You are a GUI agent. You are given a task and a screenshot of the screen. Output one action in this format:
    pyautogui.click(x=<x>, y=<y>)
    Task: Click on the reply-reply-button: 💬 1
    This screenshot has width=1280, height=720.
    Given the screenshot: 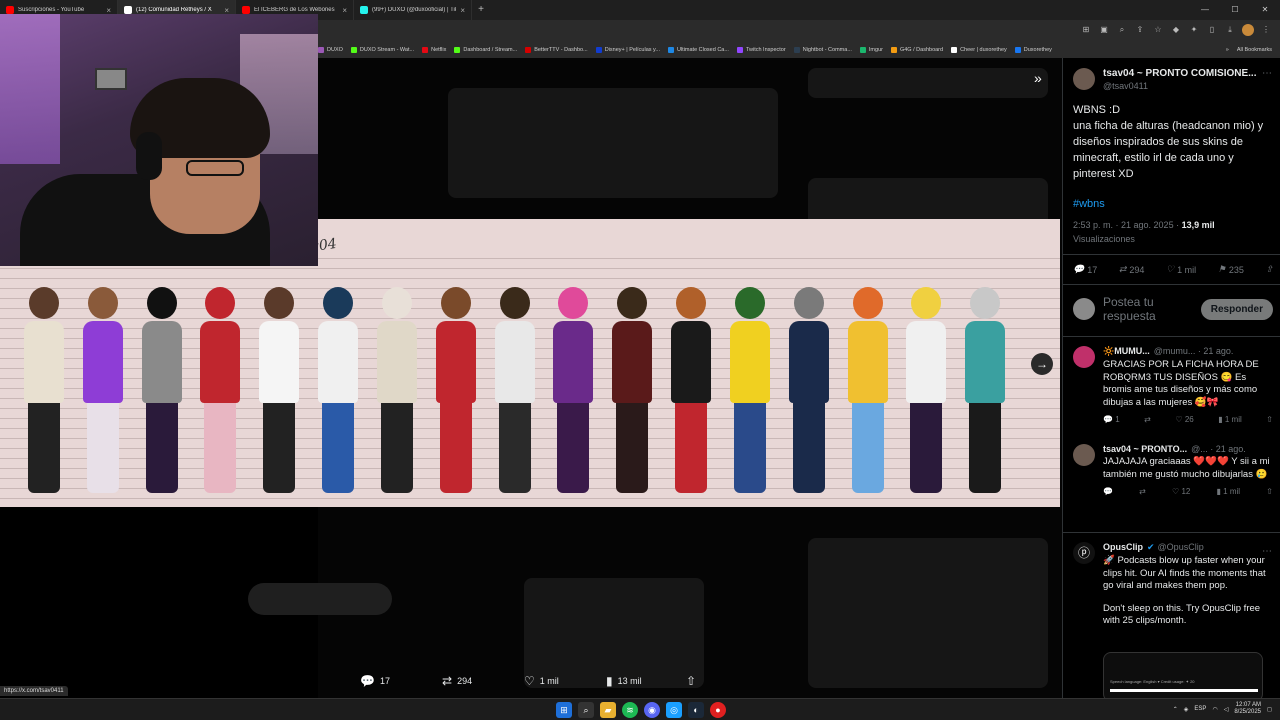 What is the action you would take?
    pyautogui.click(x=1111, y=419)
    